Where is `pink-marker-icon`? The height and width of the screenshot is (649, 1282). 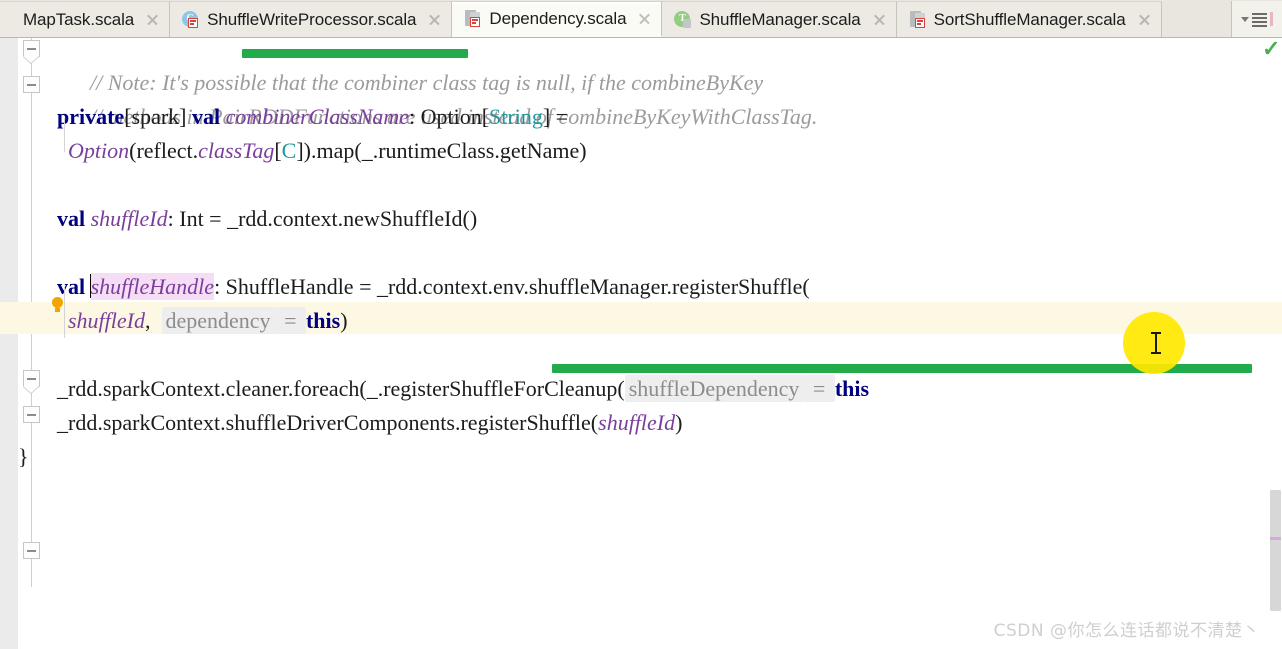
pink-marker-icon is located at coordinates (1271, 19).